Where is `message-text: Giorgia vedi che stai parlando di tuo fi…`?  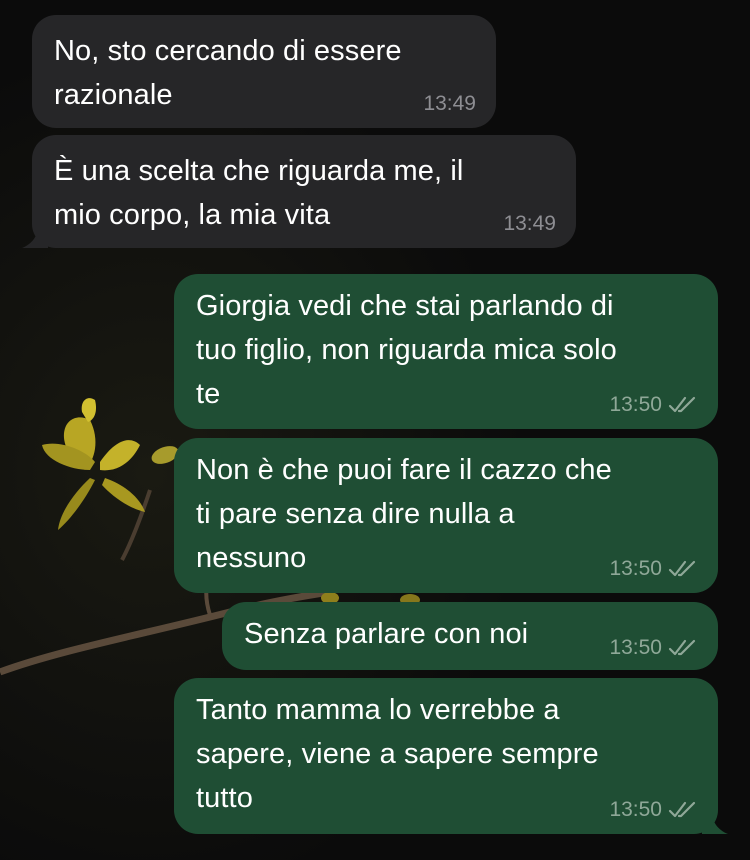
message-text: Giorgia vedi che stai parlando di tuo fi… is located at coordinates (406, 350).